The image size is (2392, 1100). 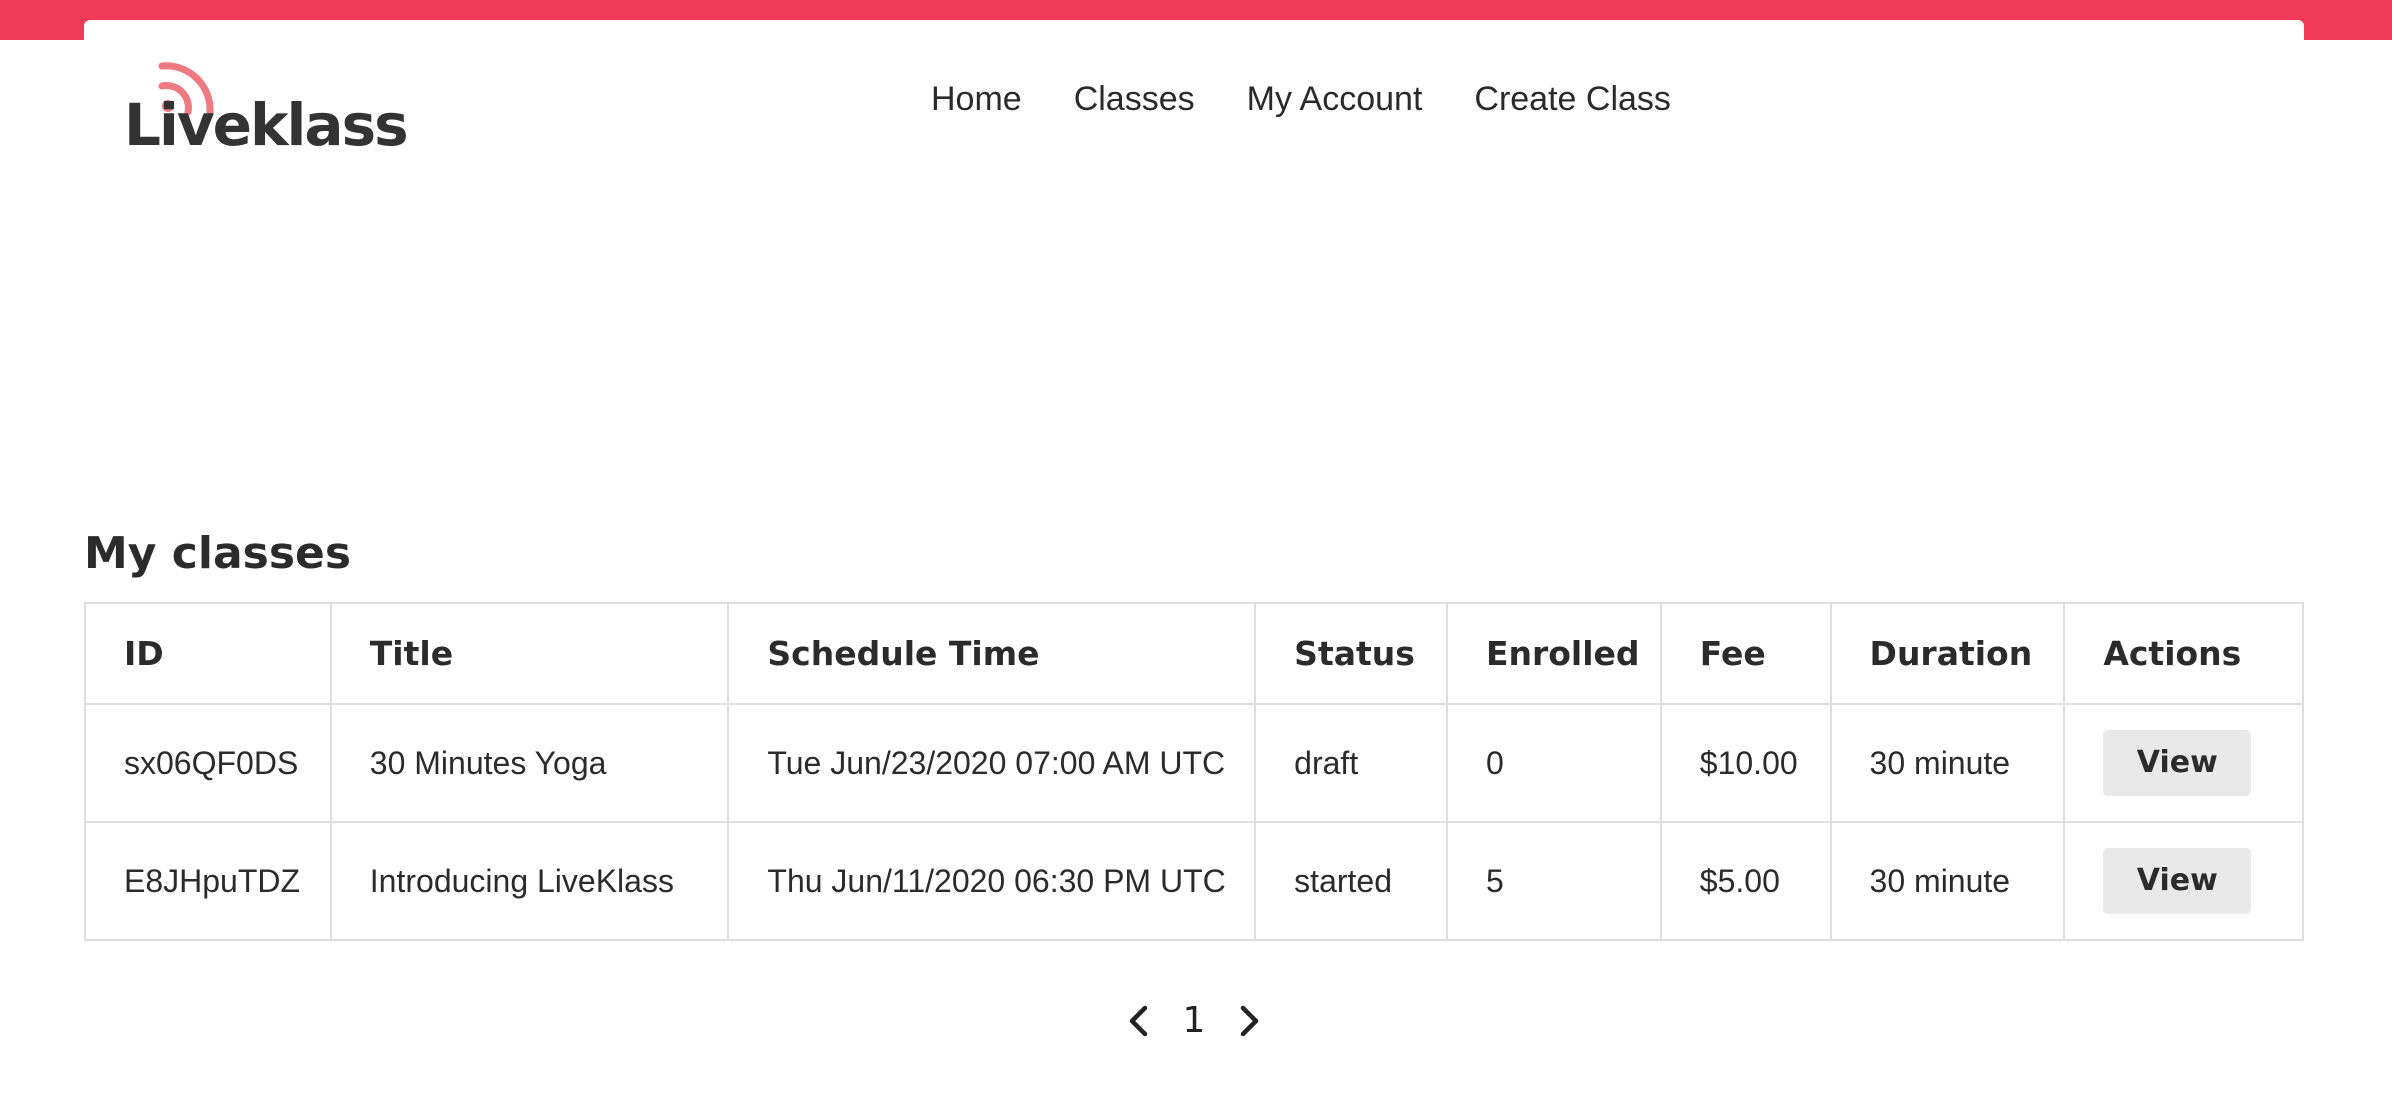 I want to click on cell-fee: $10.00, so click(x=1745, y=763).